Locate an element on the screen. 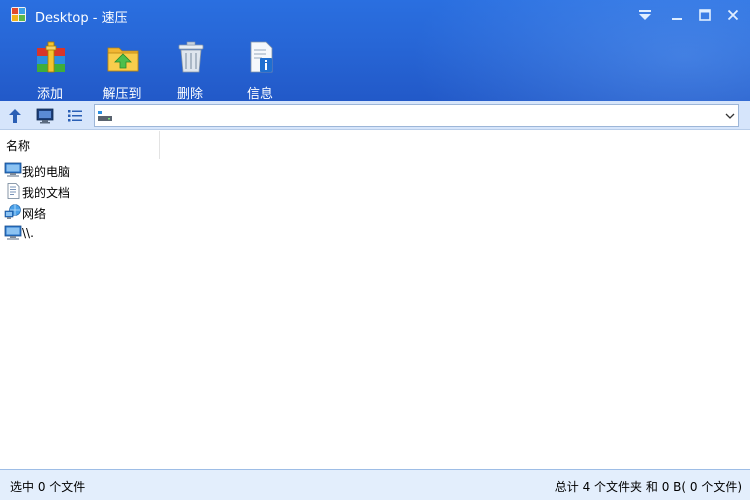  title-bar: Desktop - 速压 is located at coordinates (375, 15).